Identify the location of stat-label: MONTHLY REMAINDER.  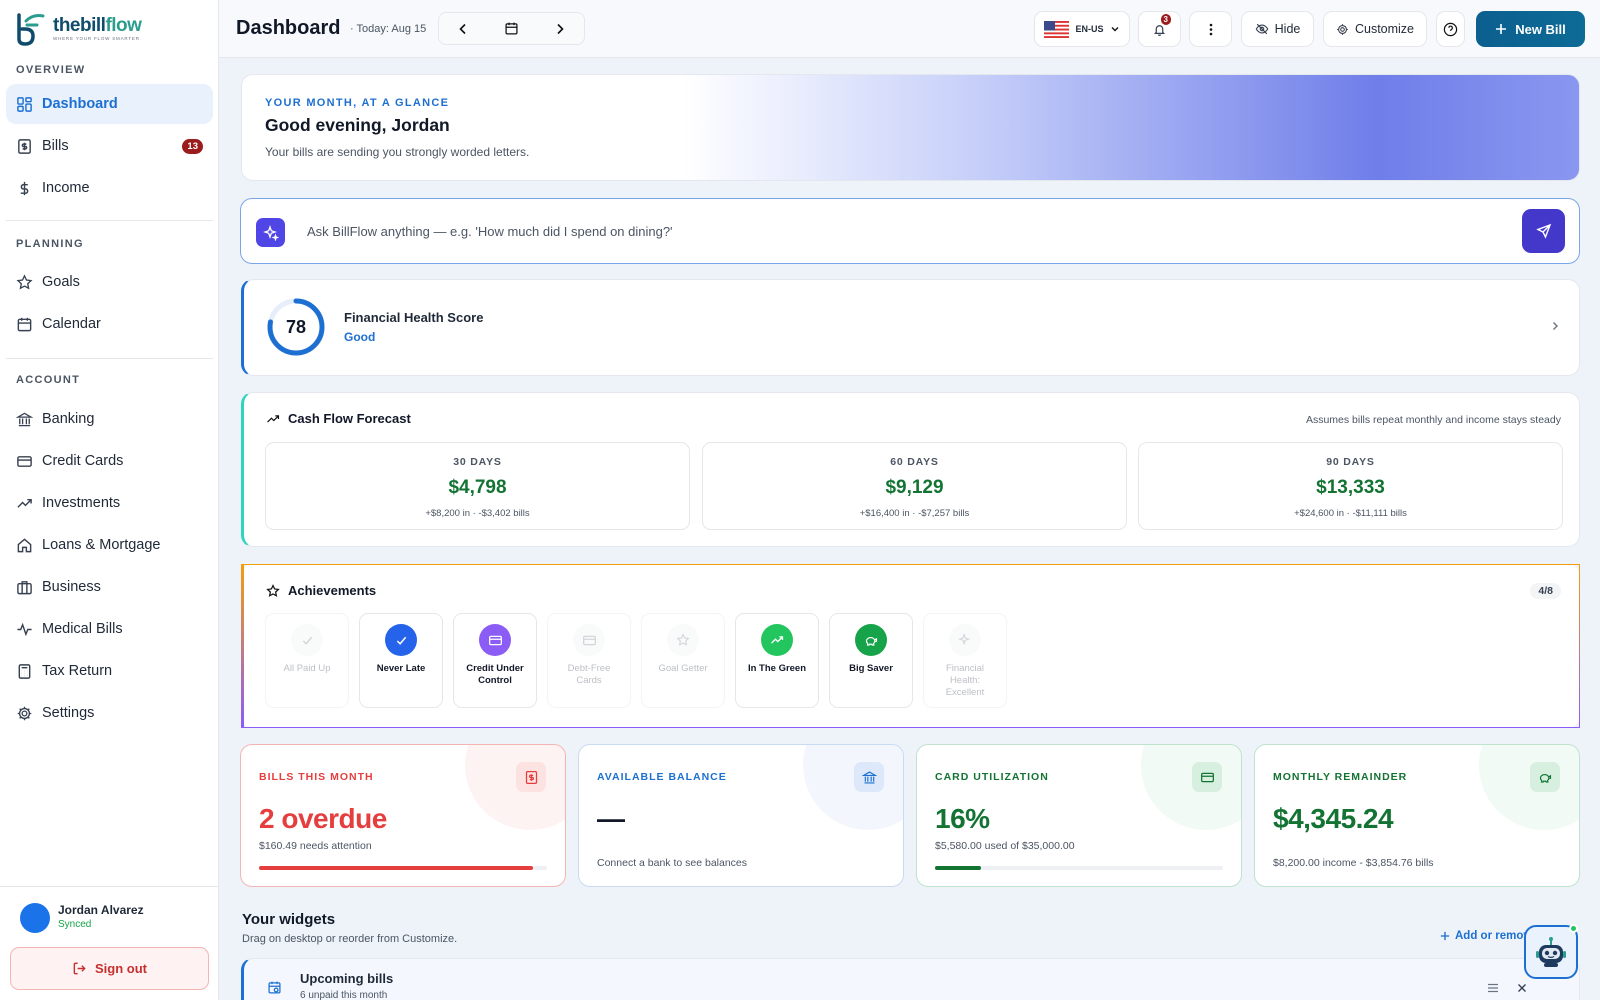
(1340, 777).